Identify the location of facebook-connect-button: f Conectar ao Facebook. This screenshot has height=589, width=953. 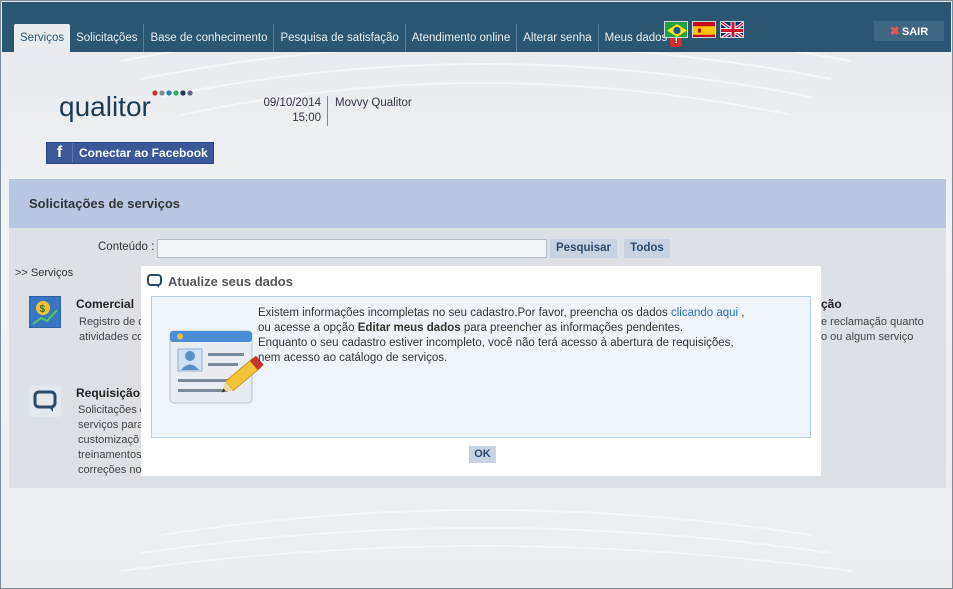
(130, 153).